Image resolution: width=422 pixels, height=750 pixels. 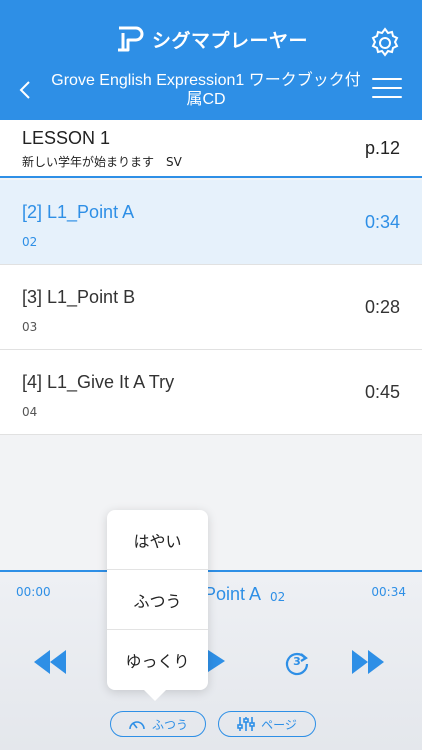 I want to click on brand-name: シグマプレーヤー, so click(x=229, y=40).